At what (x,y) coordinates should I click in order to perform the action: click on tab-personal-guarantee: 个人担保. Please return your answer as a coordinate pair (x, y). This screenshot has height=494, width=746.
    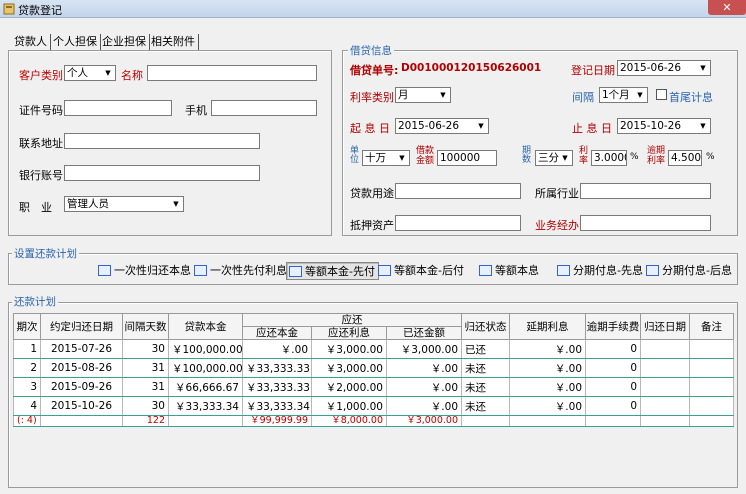
    Looking at the image, I should click on (75, 42).